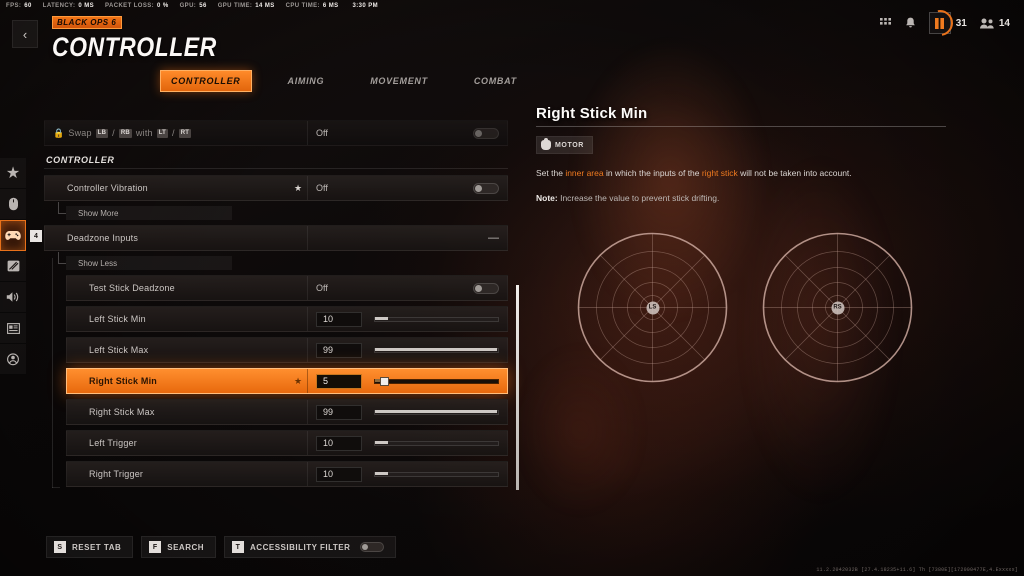 Image resolution: width=1024 pixels, height=576 pixels. What do you see at coordinates (885, 23) in the screenshot?
I see `apps-grid-icon` at bounding box center [885, 23].